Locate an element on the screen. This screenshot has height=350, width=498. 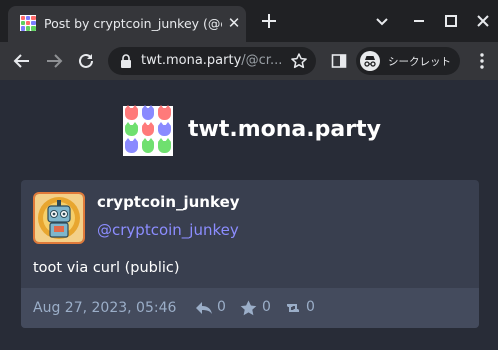
site-logo is located at coordinates (148, 130).